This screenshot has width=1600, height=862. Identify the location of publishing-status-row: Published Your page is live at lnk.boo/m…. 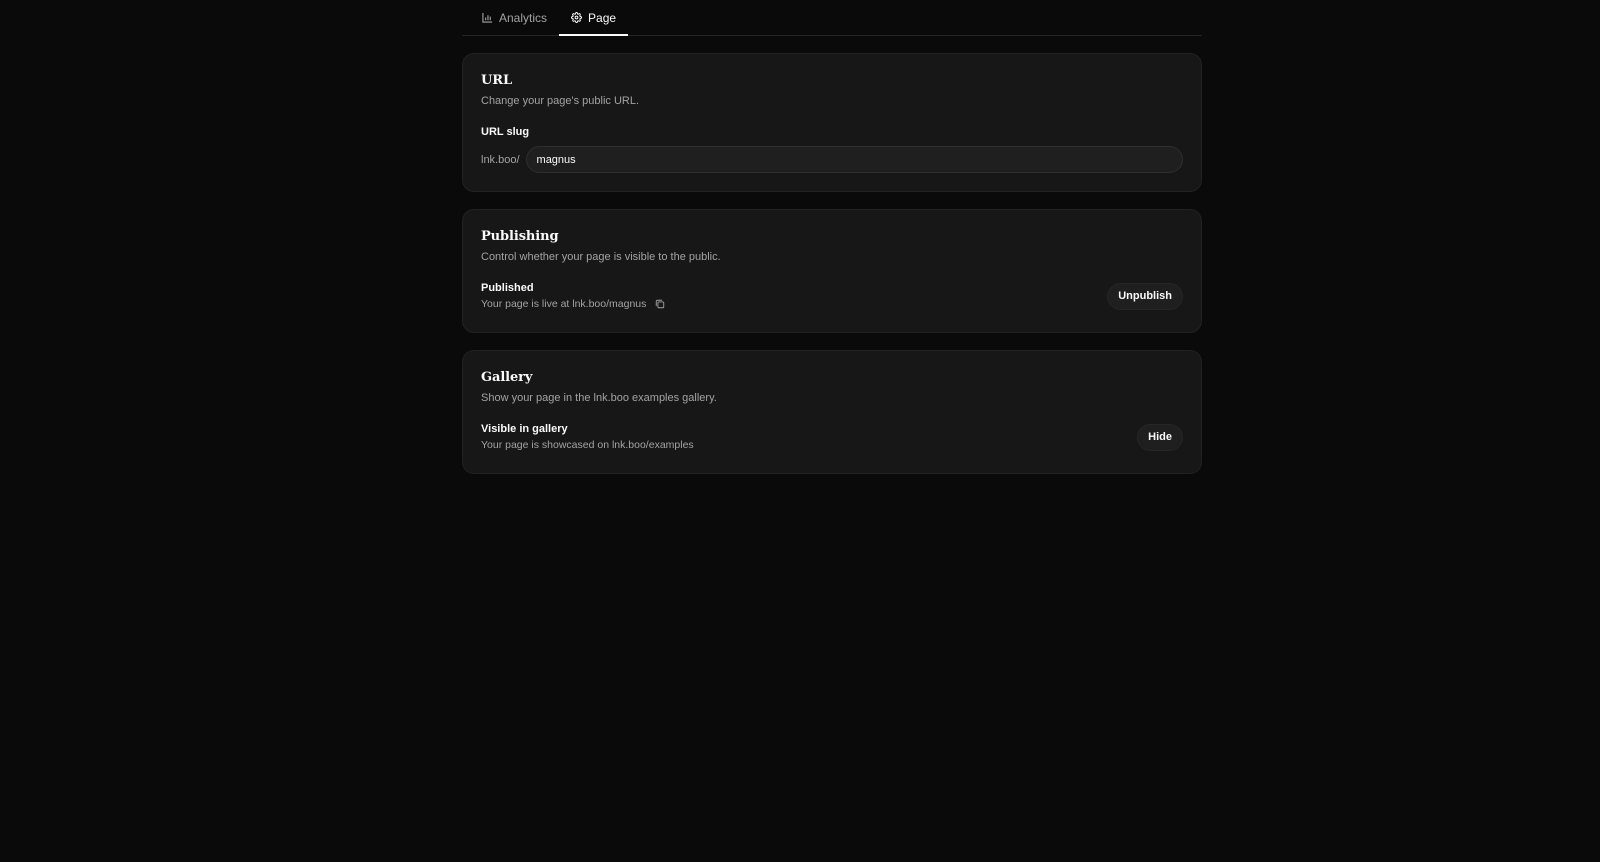
(832, 296).